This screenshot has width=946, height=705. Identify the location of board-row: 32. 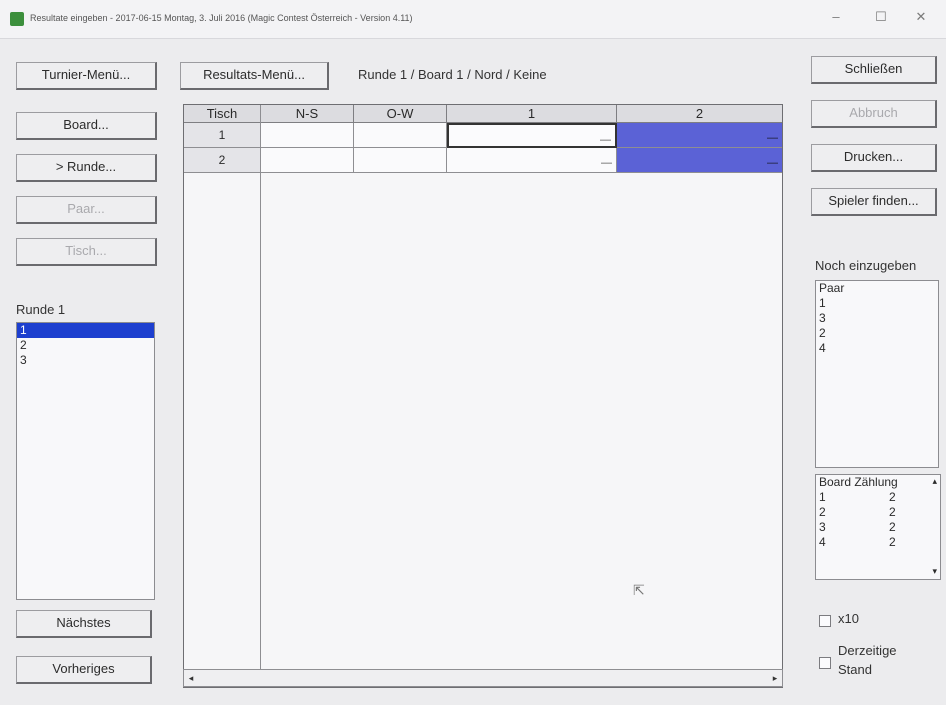
(878, 527).